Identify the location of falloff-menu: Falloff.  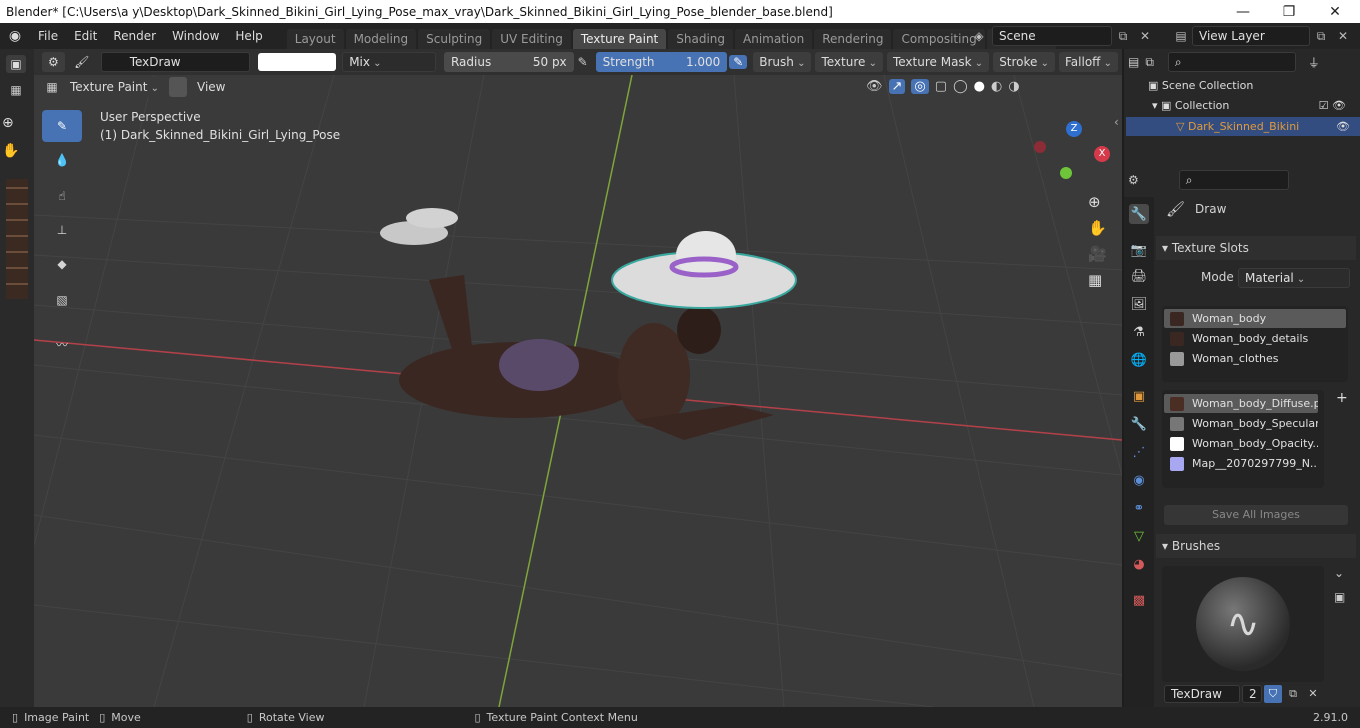
(1088, 62).